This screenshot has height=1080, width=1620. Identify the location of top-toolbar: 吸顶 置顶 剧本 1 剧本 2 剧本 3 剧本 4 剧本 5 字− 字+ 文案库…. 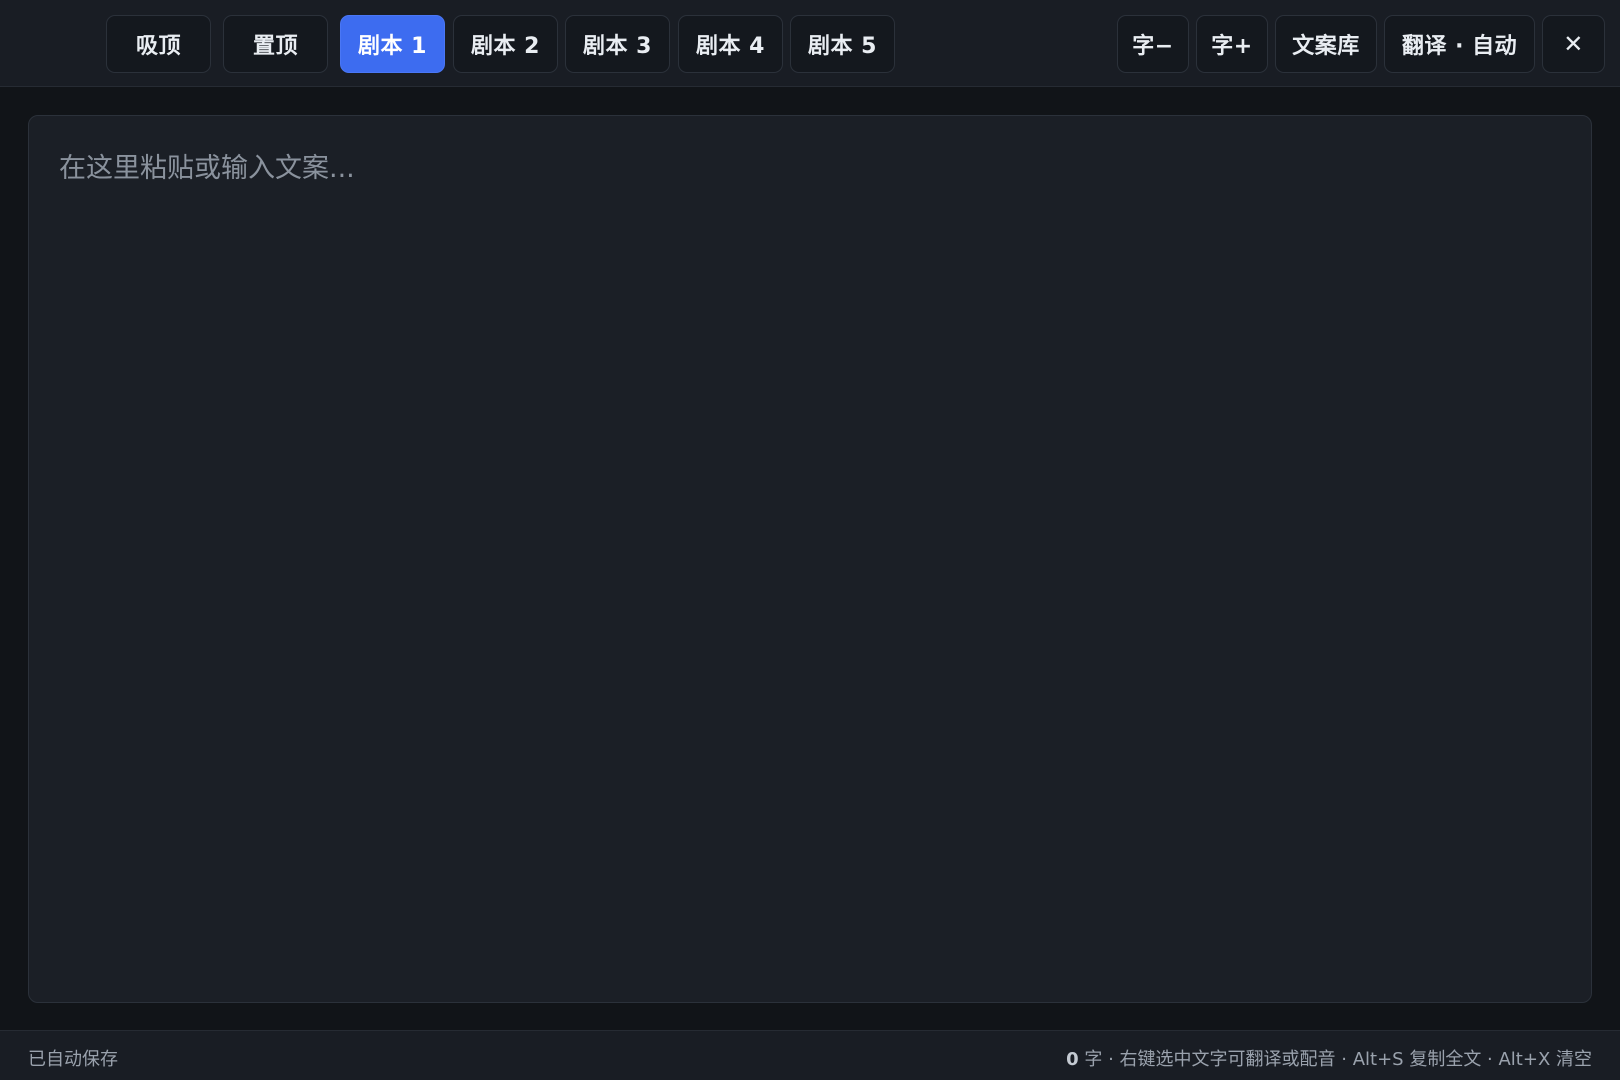
(810, 43).